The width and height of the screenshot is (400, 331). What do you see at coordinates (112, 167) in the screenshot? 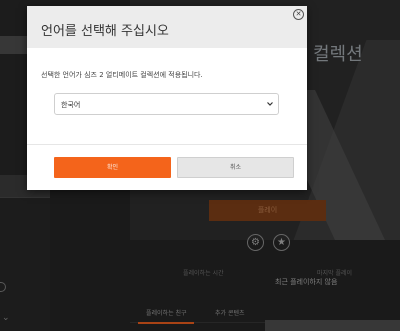
I see `confirm-button: 확인` at bounding box center [112, 167].